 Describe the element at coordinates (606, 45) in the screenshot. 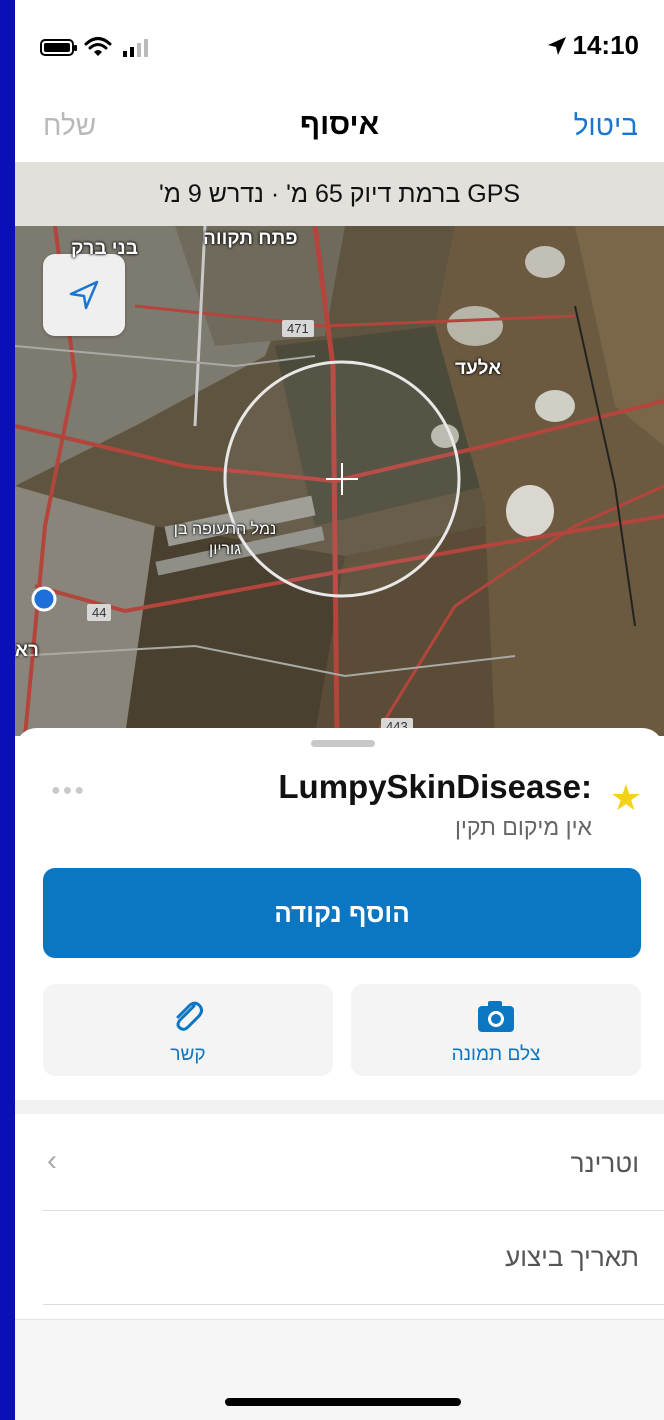

I see `status-time: 14:10` at that location.